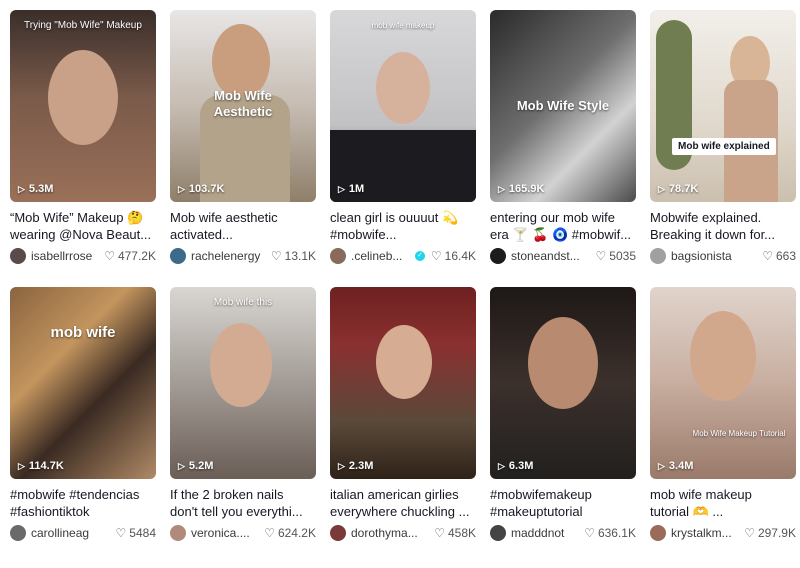  Describe the element at coordinates (403, 106) in the screenshot. I see `video-thumbnail: mob wife makeup ▷ 1M` at that location.